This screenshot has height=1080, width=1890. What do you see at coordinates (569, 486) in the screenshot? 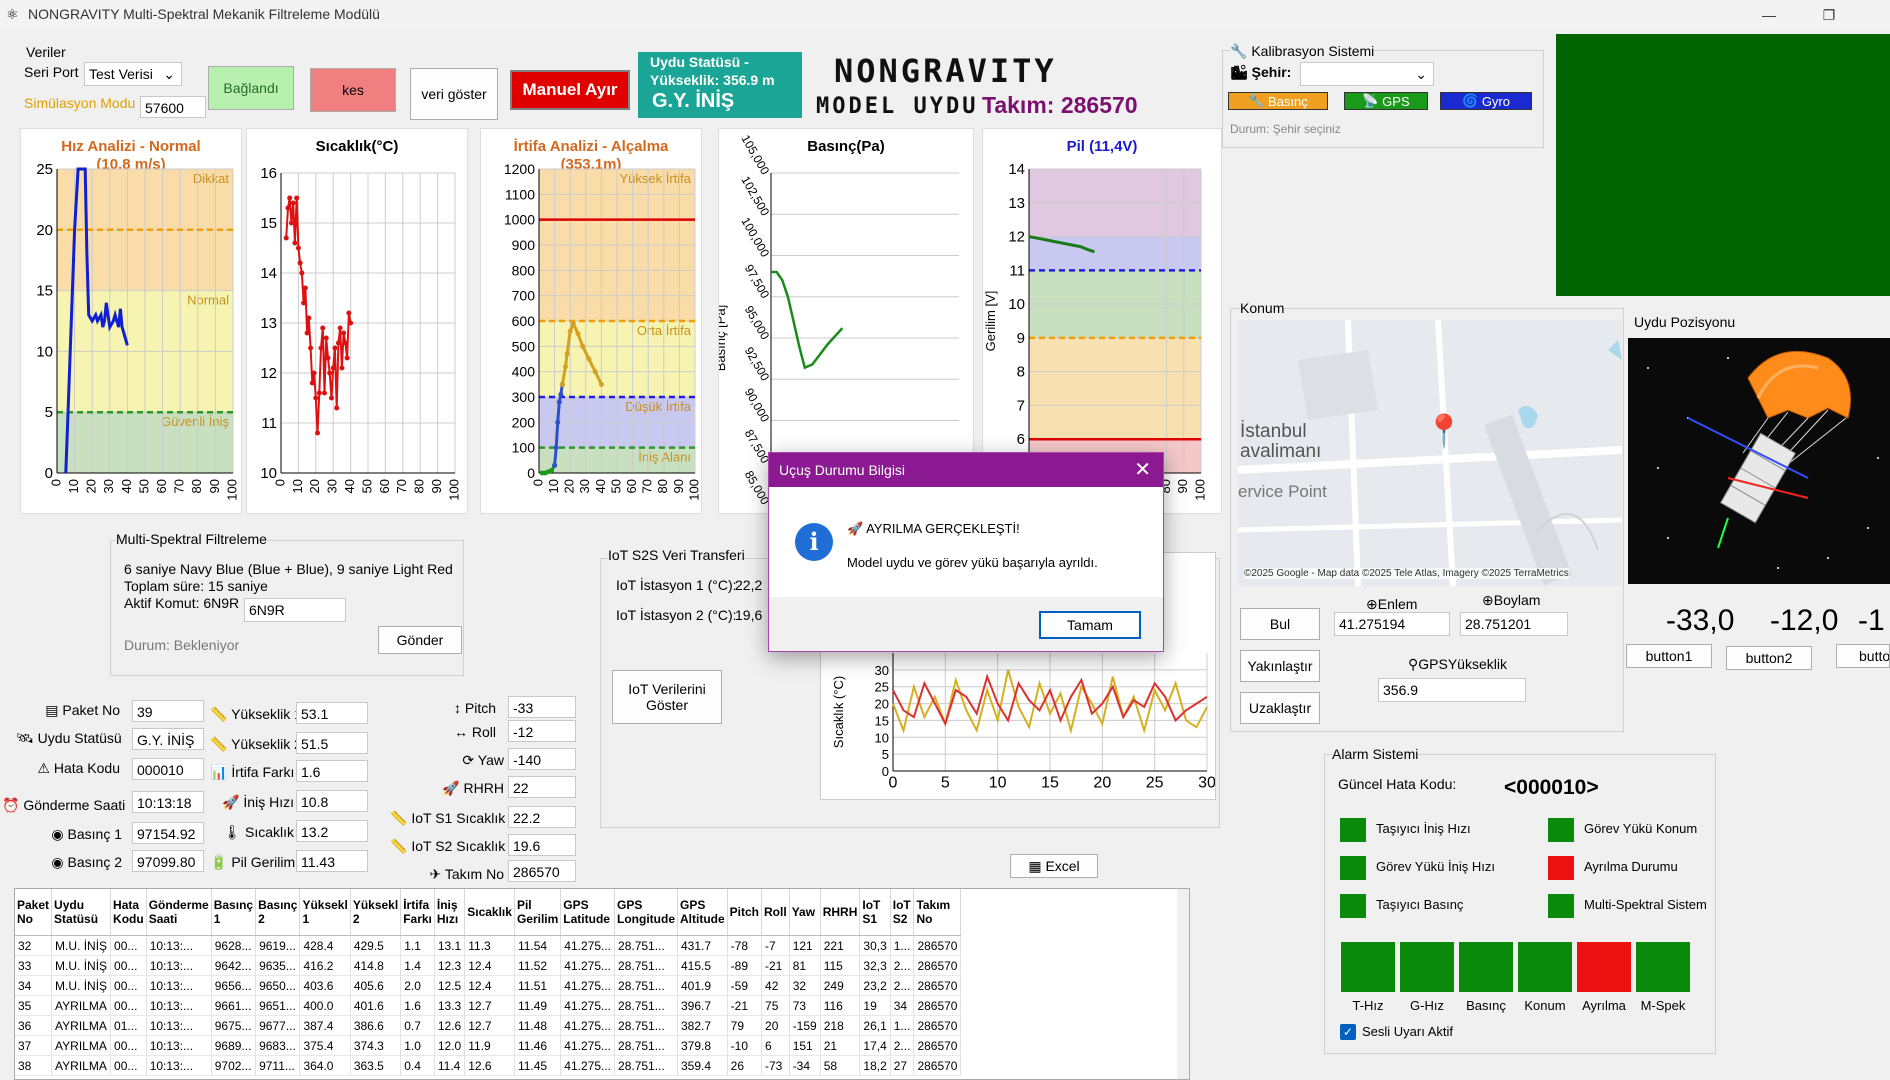
I see `chart-x-tick-label: 20` at bounding box center [569, 486].